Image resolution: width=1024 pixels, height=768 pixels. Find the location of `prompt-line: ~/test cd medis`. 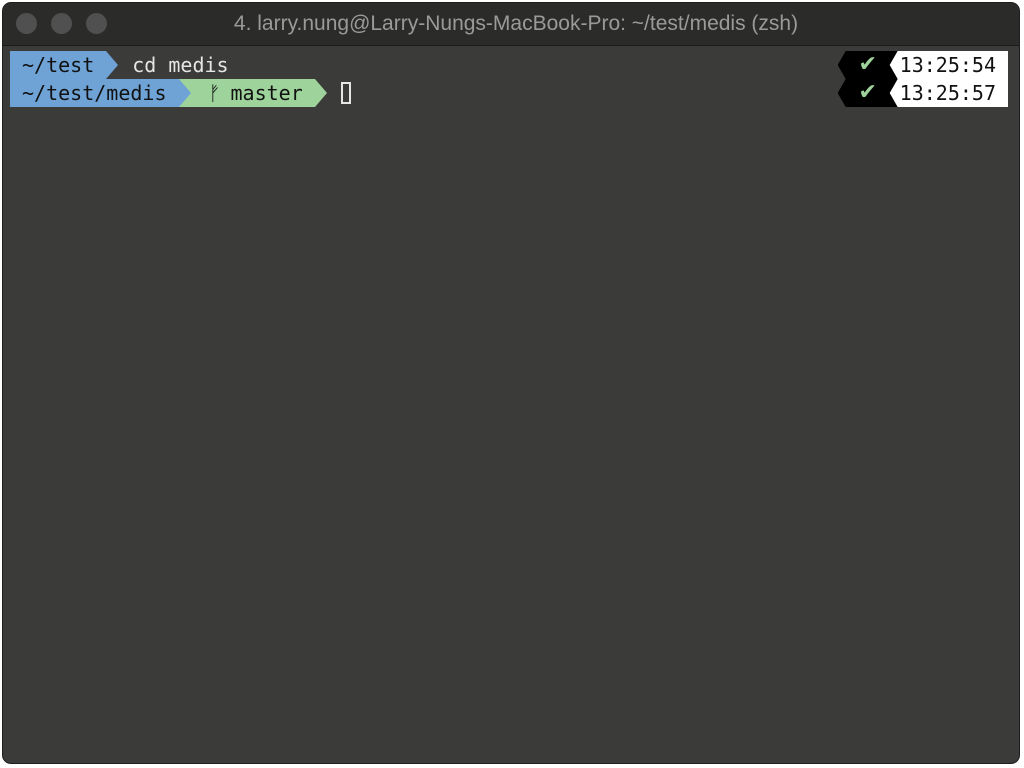

prompt-line: ~/test cd medis is located at coordinates (119, 65).